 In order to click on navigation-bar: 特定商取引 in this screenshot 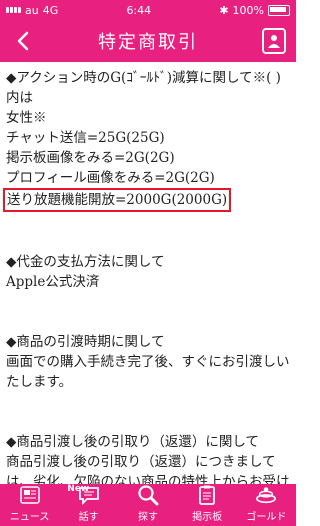, I will do `click(148, 41)`.